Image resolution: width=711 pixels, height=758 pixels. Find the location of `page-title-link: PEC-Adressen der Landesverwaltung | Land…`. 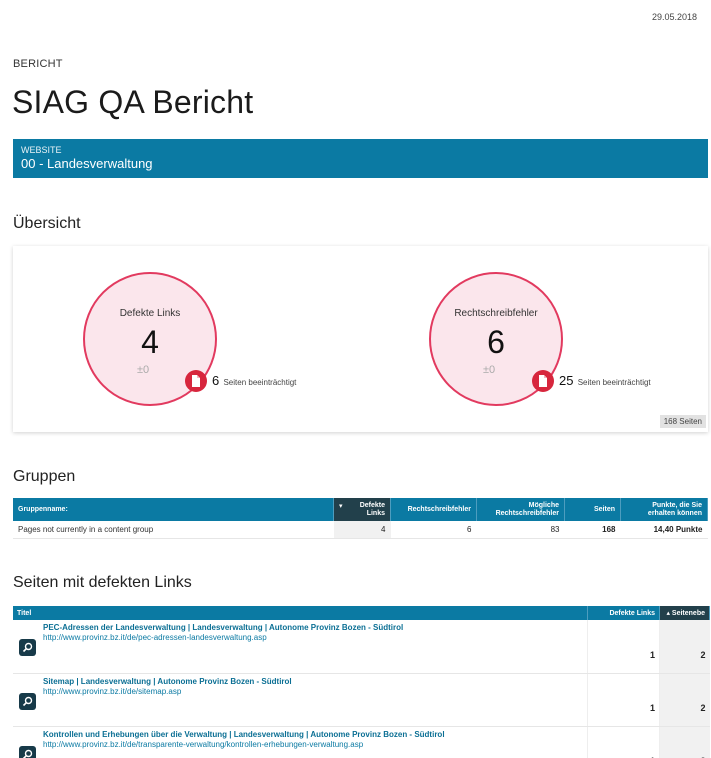

page-title-link: PEC-Adressen der Landesverwaltung | Land… is located at coordinates (313, 628).